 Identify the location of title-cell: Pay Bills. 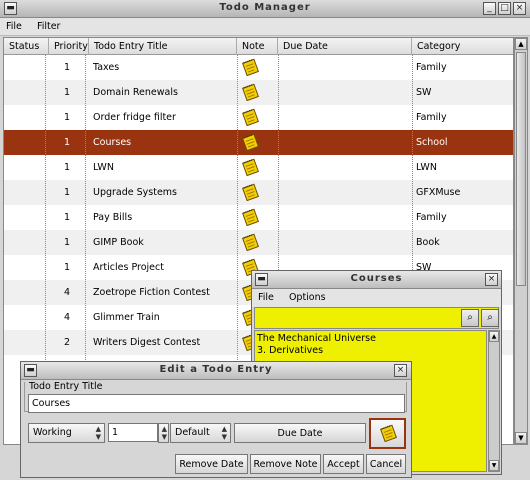
(113, 217).